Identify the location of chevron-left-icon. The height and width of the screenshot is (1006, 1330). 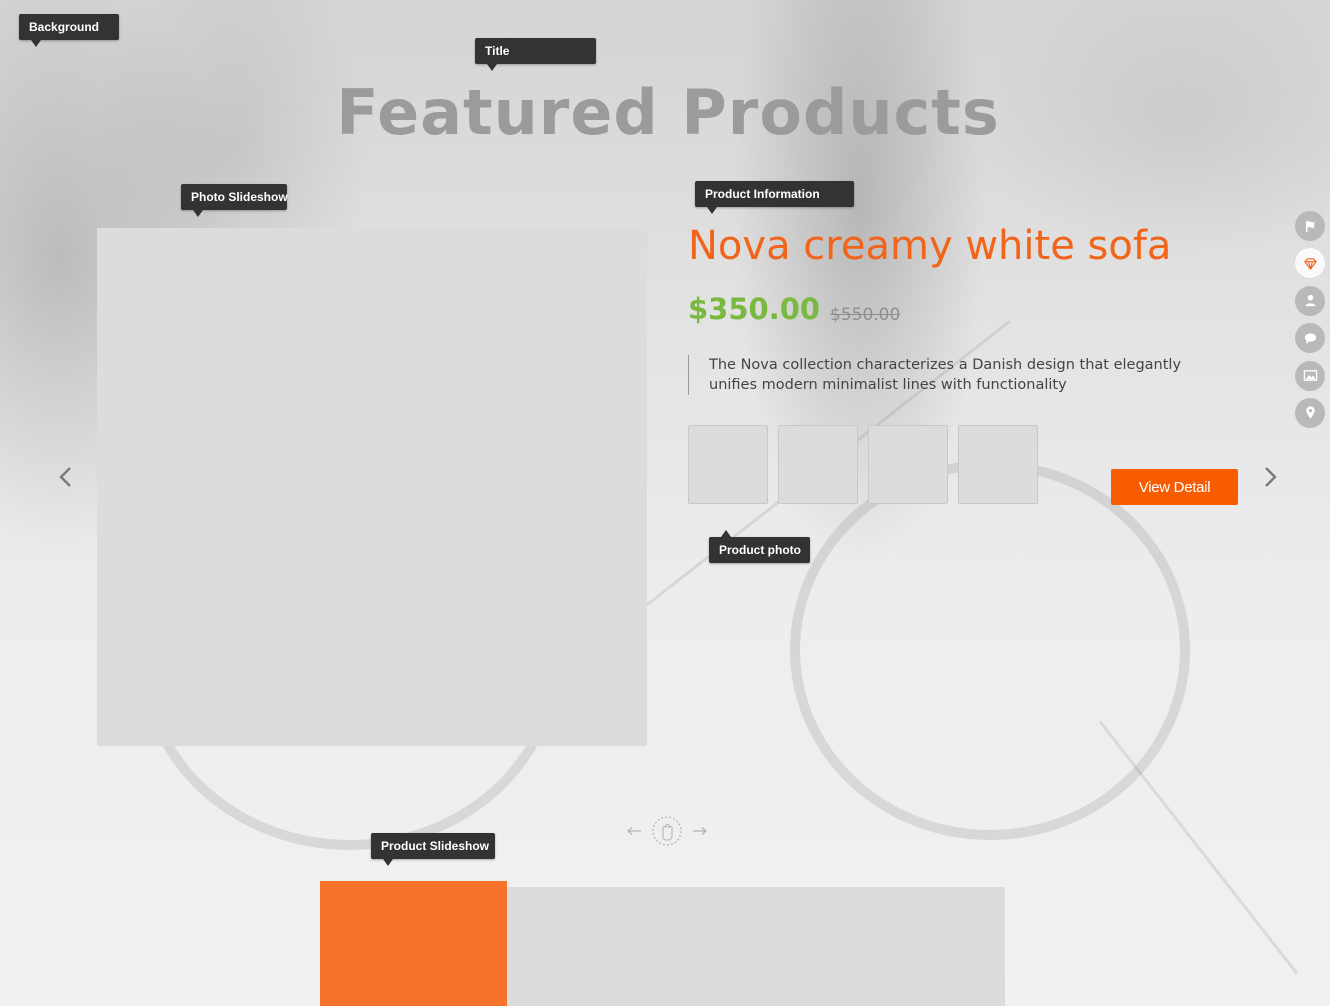
(65, 477).